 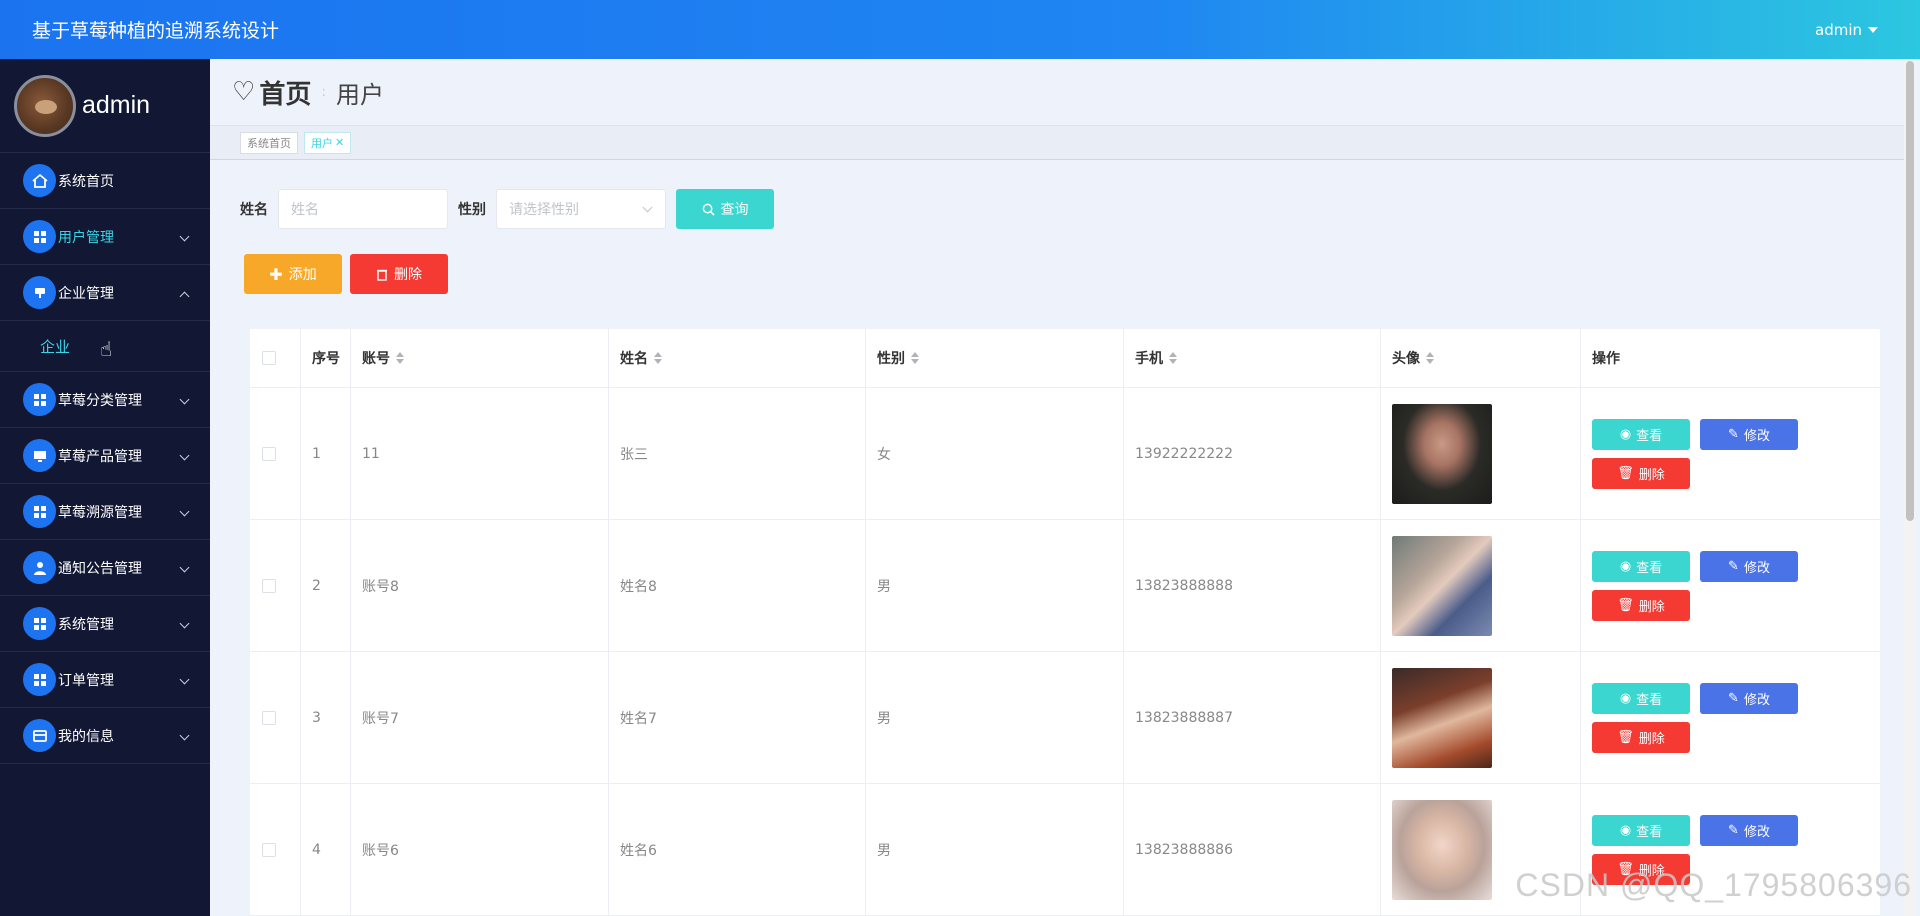 I want to click on profile-name: admin, so click(x=116, y=105).